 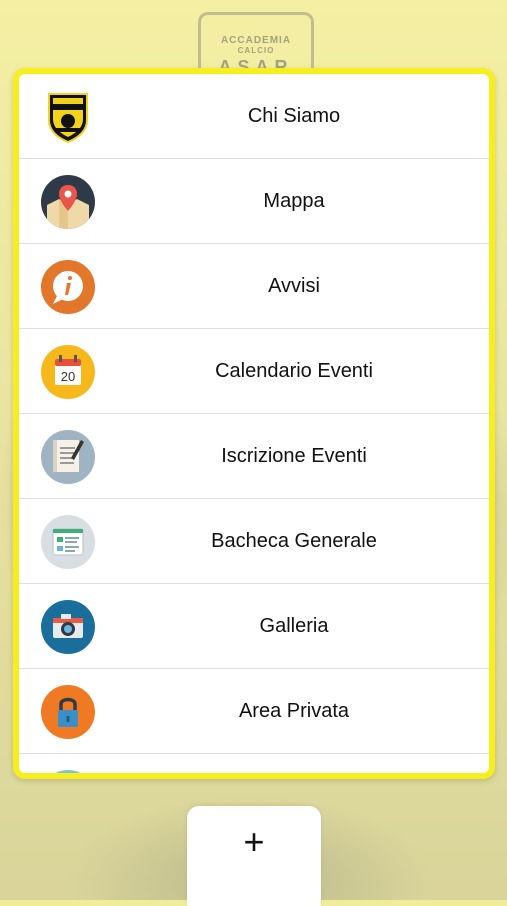 I want to click on menu-item-chi-siamo: Chi Siamo, so click(x=254, y=116).